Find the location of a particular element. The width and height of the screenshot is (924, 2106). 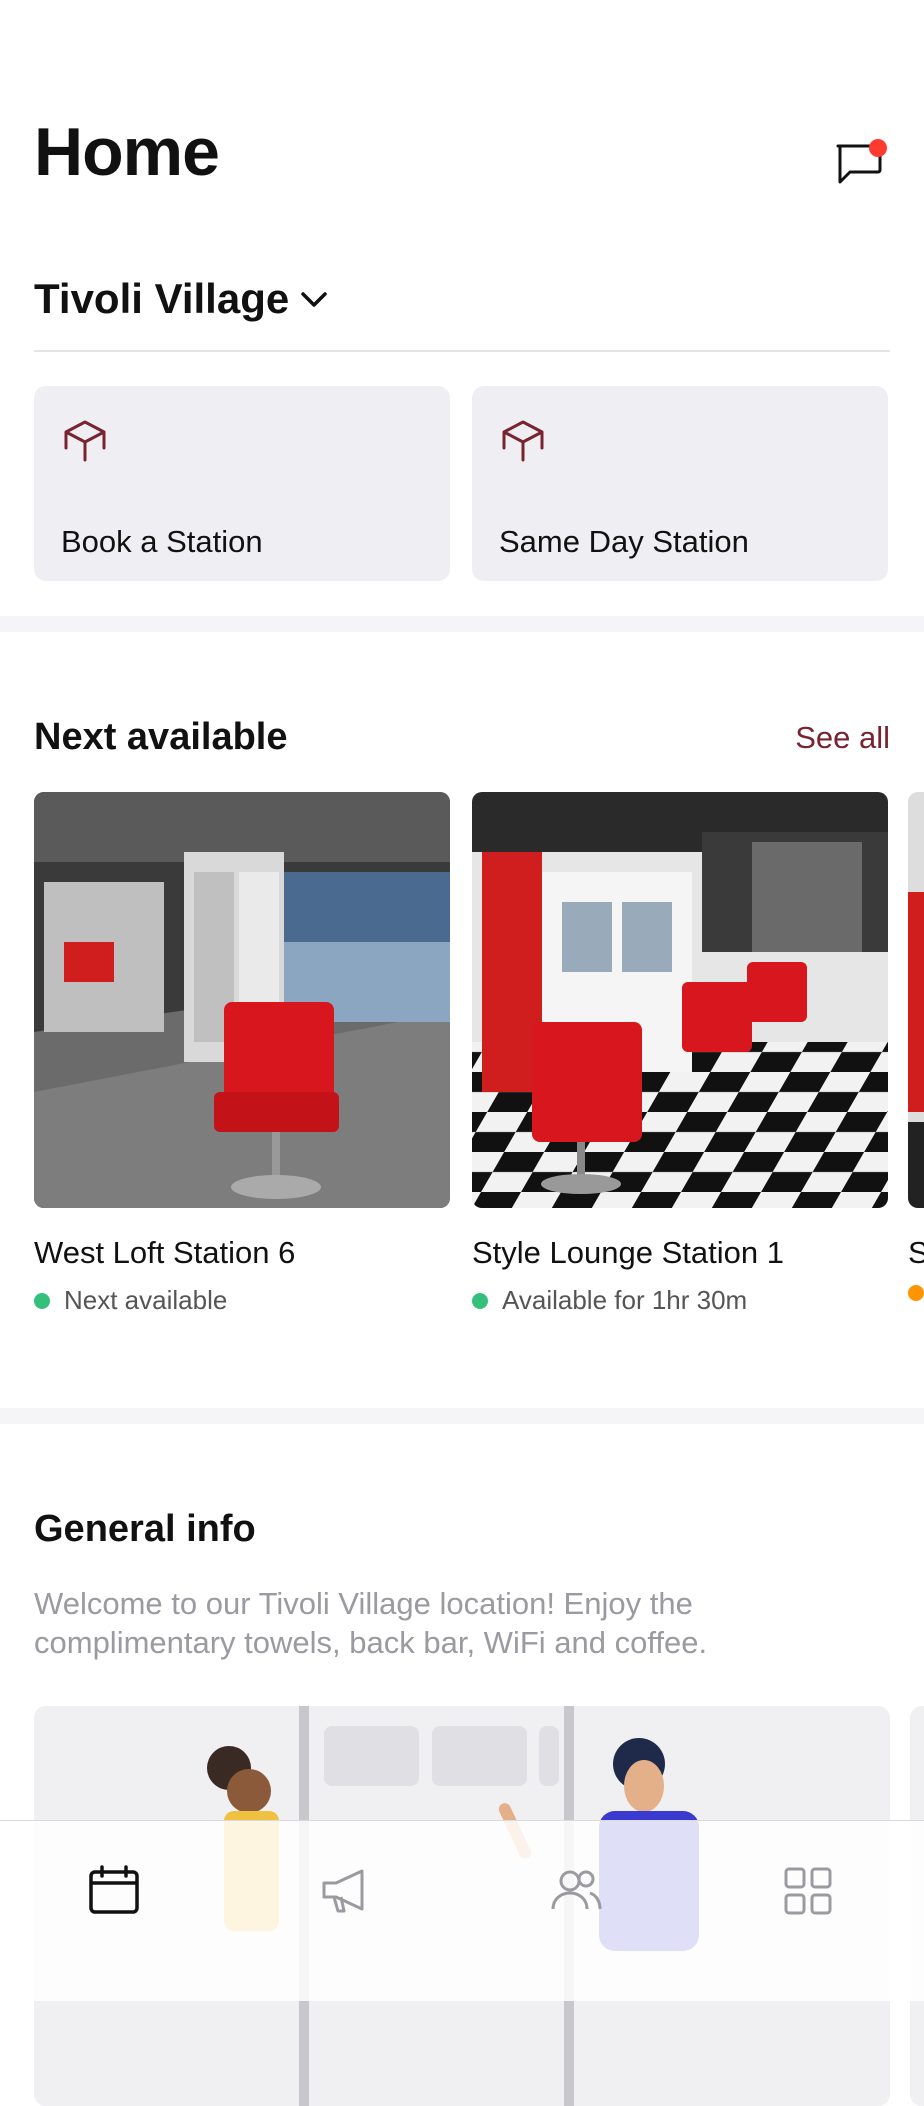

same-day-station-label: Same Day Station is located at coordinates (624, 541).